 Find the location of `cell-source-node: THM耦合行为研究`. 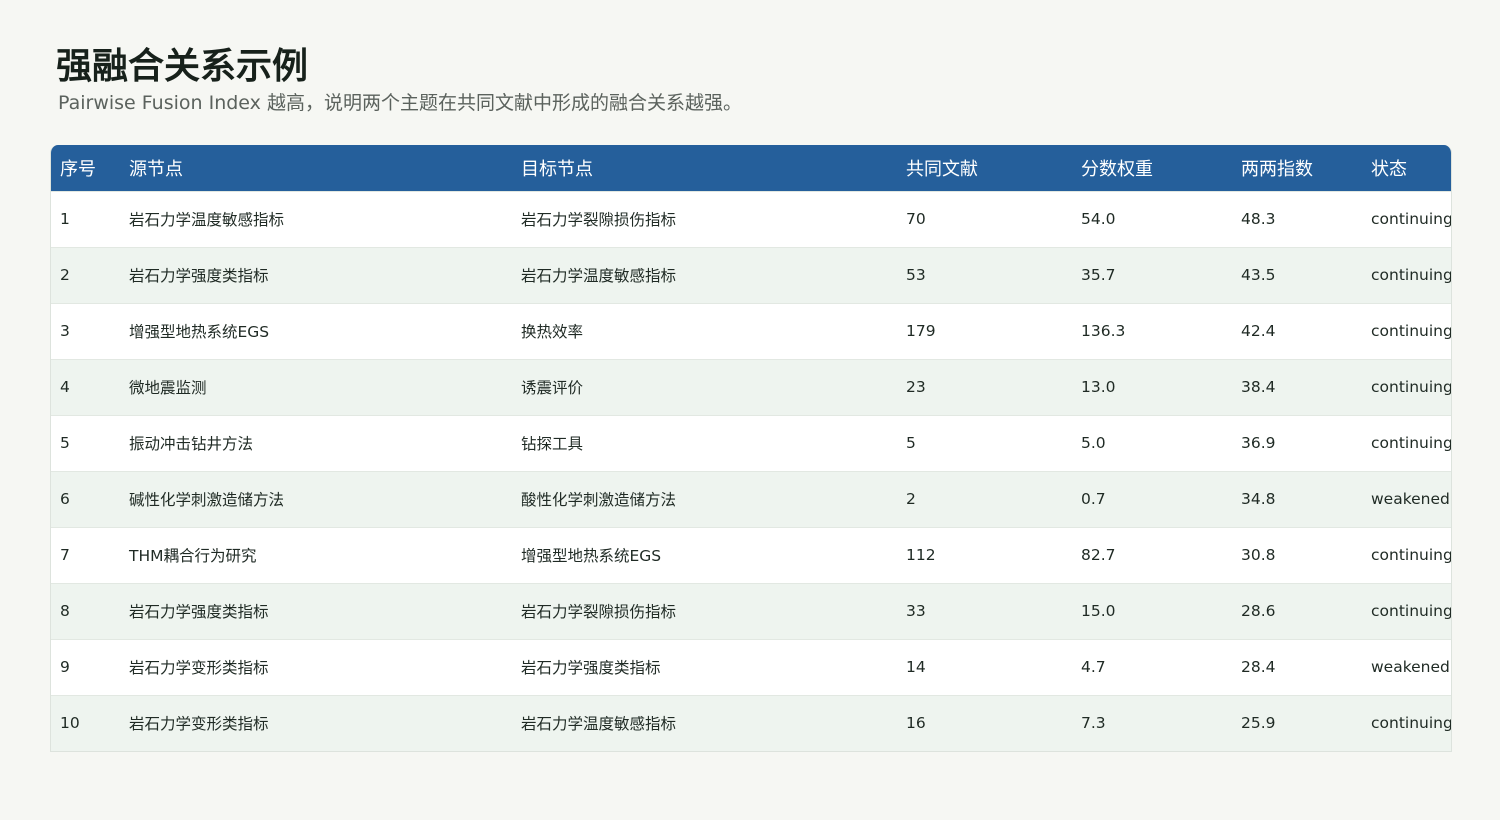

cell-source-node: THM耦合行为研究 is located at coordinates (193, 556).